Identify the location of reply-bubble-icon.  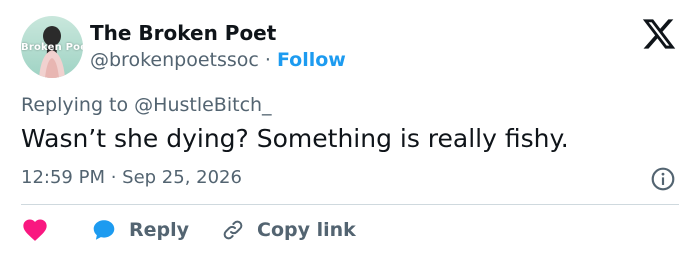
(104, 230).